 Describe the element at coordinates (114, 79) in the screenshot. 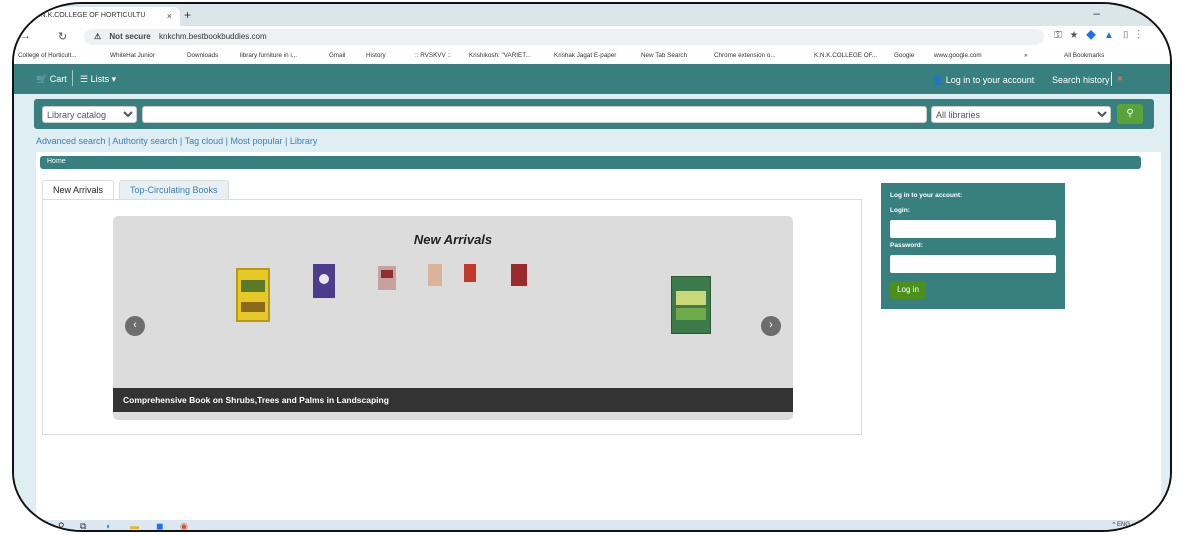

I see `caret-down-icon: ▾` at that location.